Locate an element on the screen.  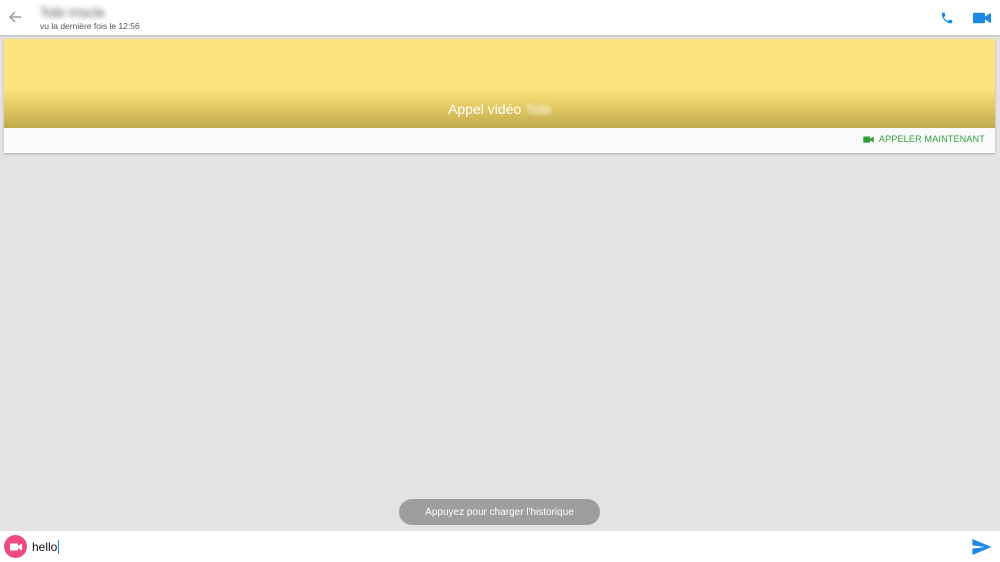
video-call-title-text: Appel vidéo is located at coordinates (485, 109).